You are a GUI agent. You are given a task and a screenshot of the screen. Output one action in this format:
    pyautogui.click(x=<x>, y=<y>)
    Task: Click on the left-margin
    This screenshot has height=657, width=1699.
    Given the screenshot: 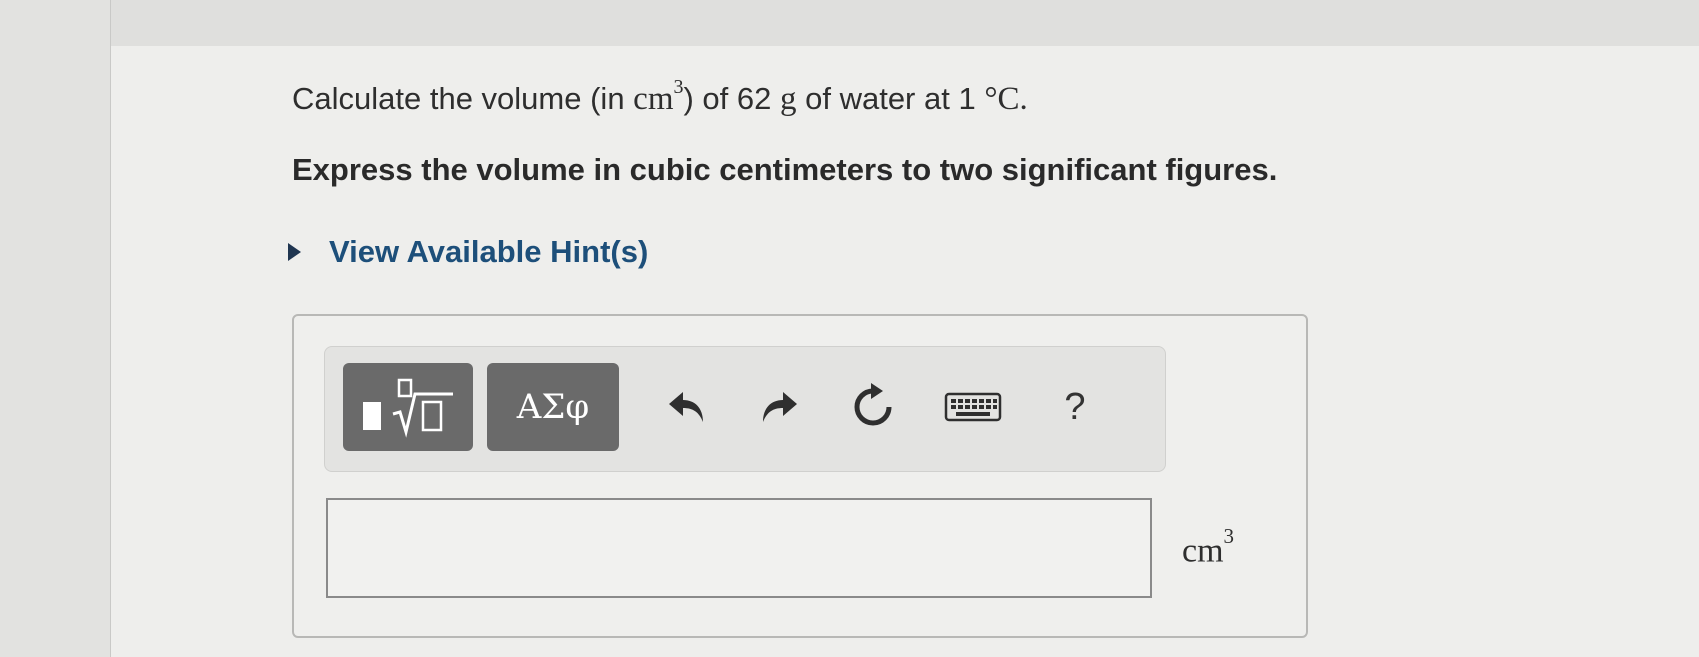 What is the action you would take?
    pyautogui.click(x=55, y=328)
    